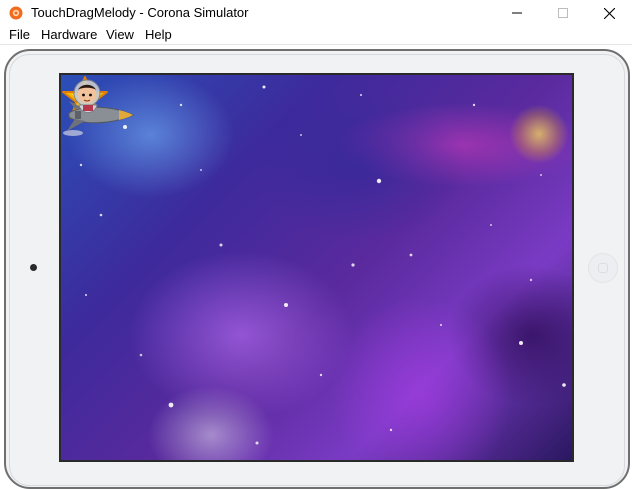 The width and height of the screenshot is (632, 489). I want to click on rocket-character-icon, so click(100, 108).